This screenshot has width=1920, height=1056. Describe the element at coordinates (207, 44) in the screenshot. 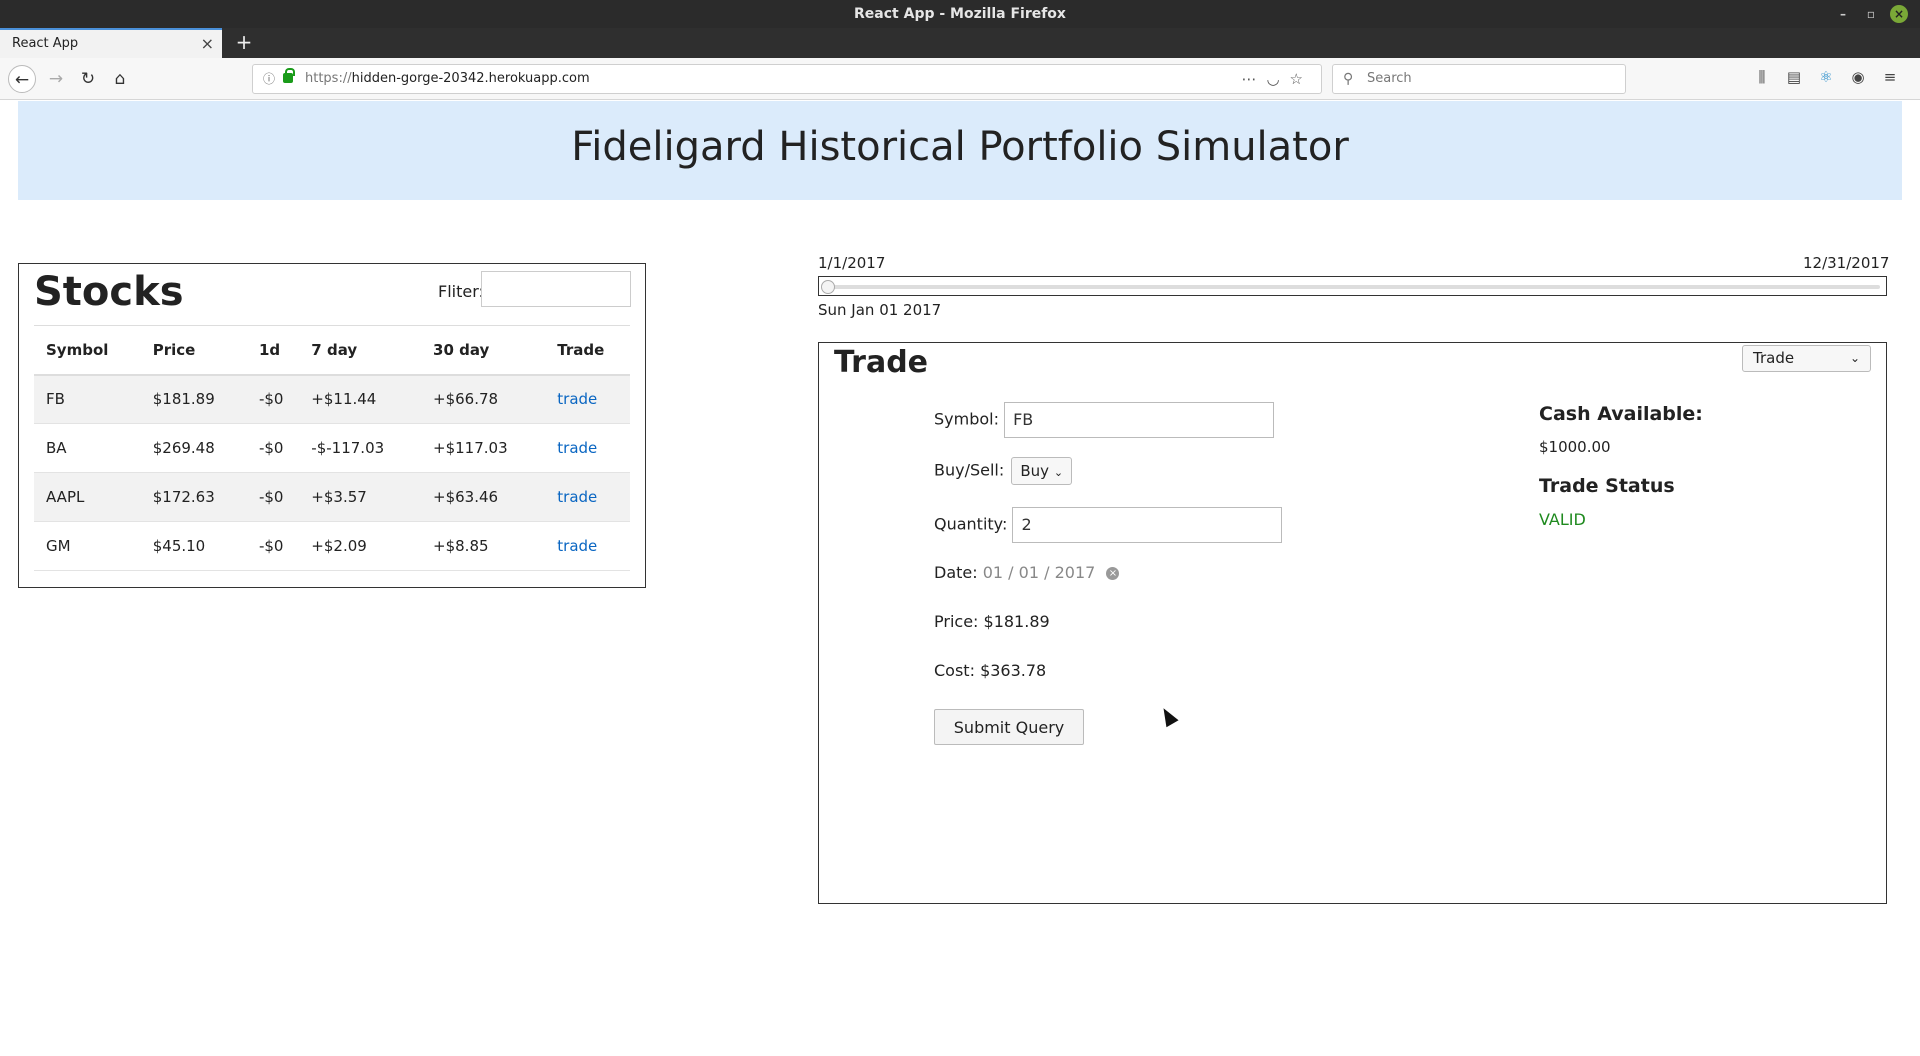

I see `tab-close-icon: ×` at that location.